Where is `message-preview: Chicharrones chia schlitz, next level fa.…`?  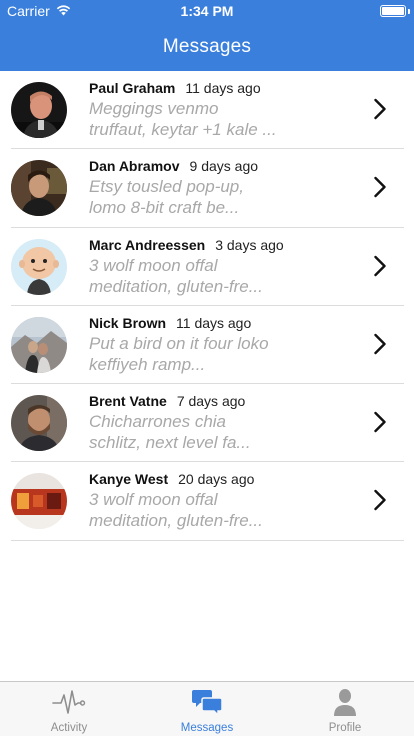 message-preview: Chicharrones chia schlitz, next level fa.… is located at coordinates (170, 432).